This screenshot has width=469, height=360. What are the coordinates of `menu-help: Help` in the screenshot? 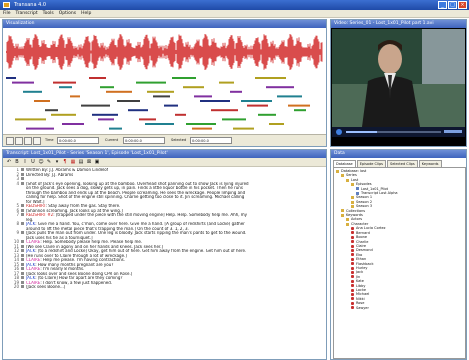 It's located at (86, 13).